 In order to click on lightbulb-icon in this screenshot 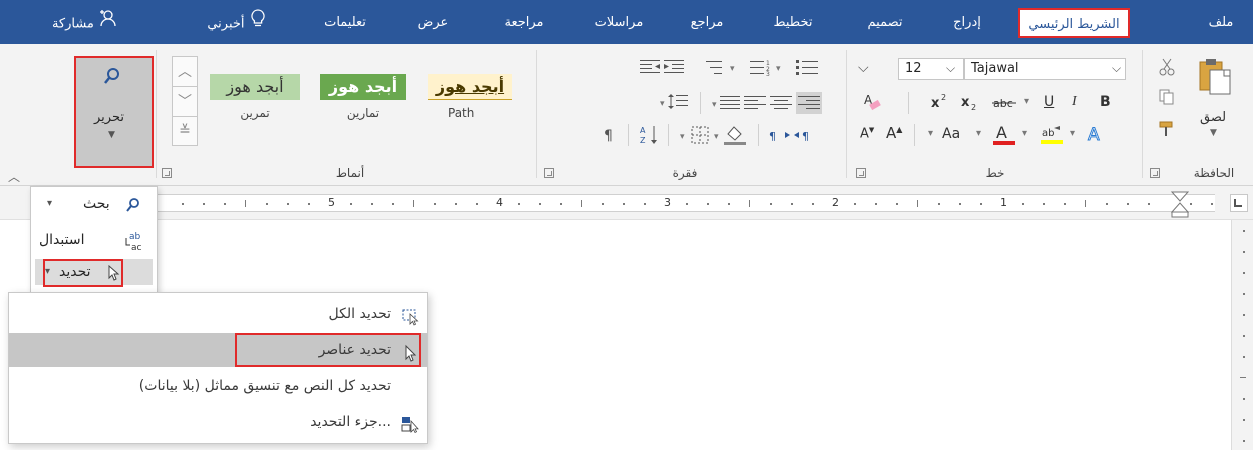, I will do `click(258, 24)`.